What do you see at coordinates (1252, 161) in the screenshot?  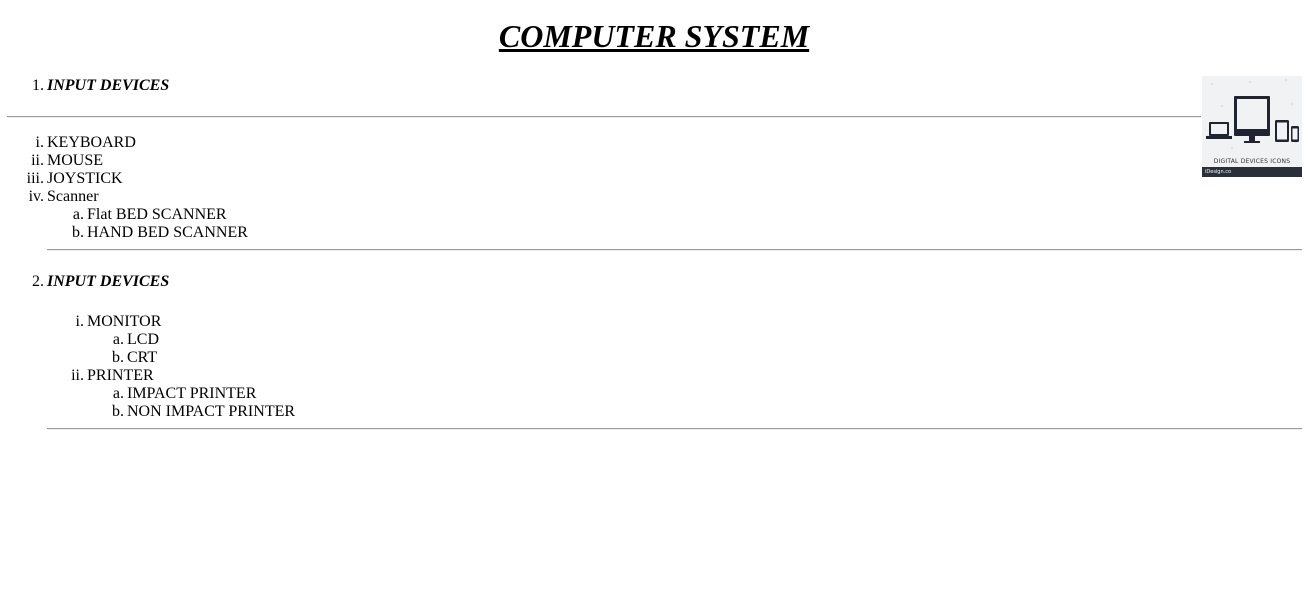 I see `image-caption: DIGITAL DEVICES ICONS` at bounding box center [1252, 161].